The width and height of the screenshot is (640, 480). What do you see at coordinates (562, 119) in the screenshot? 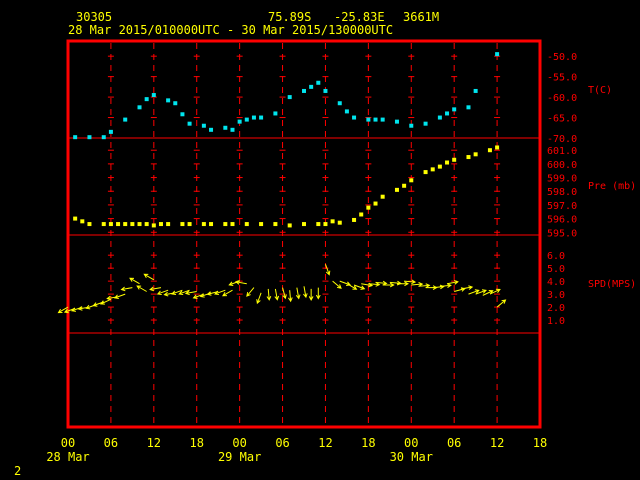
I see `y-tick-label-temperature: -65.0` at bounding box center [562, 119].